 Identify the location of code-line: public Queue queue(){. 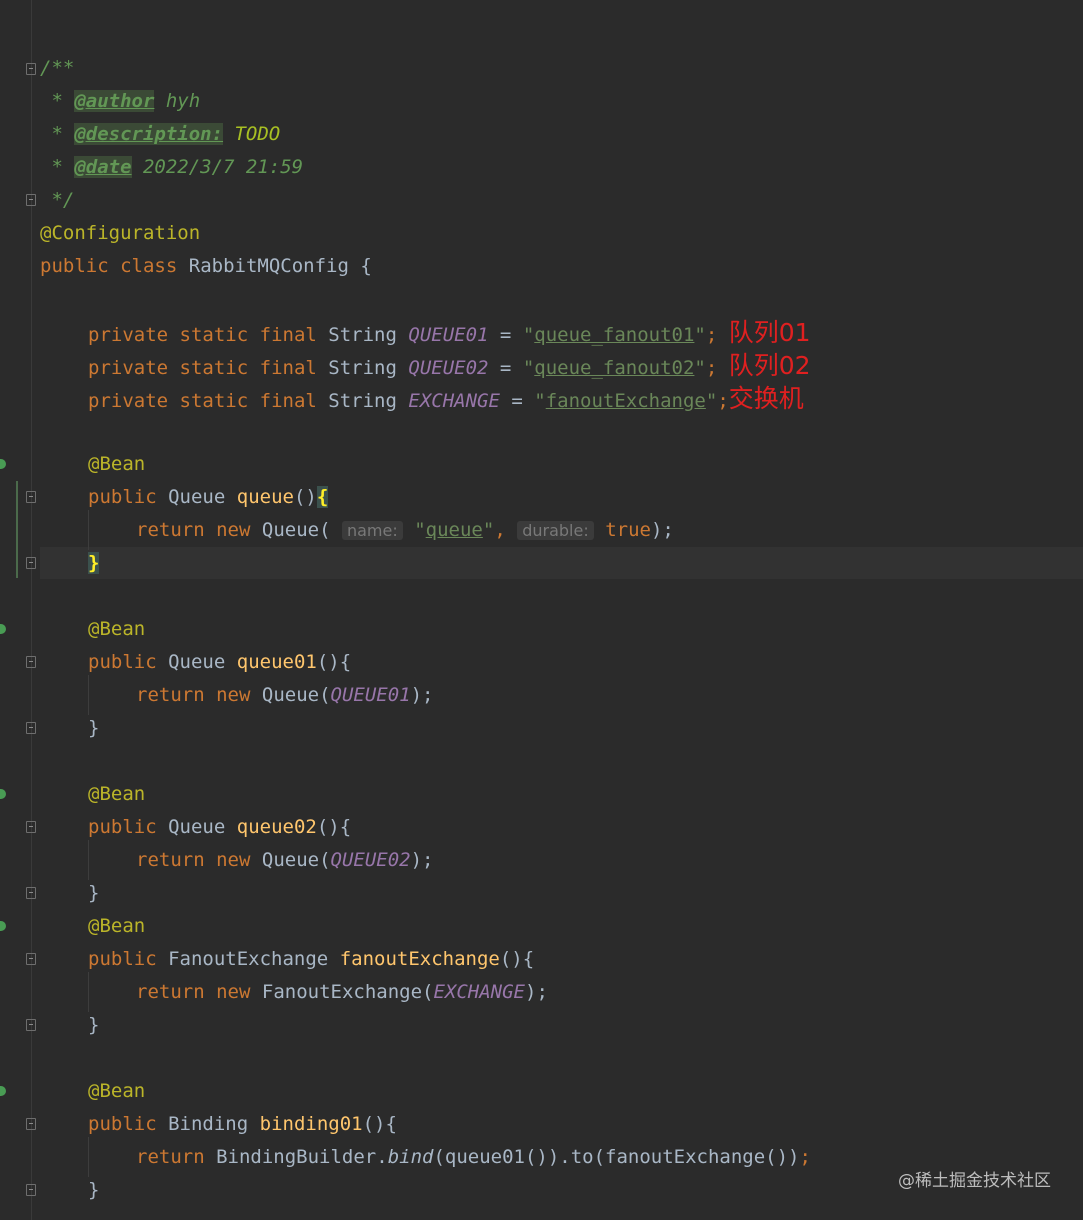
(208, 497).